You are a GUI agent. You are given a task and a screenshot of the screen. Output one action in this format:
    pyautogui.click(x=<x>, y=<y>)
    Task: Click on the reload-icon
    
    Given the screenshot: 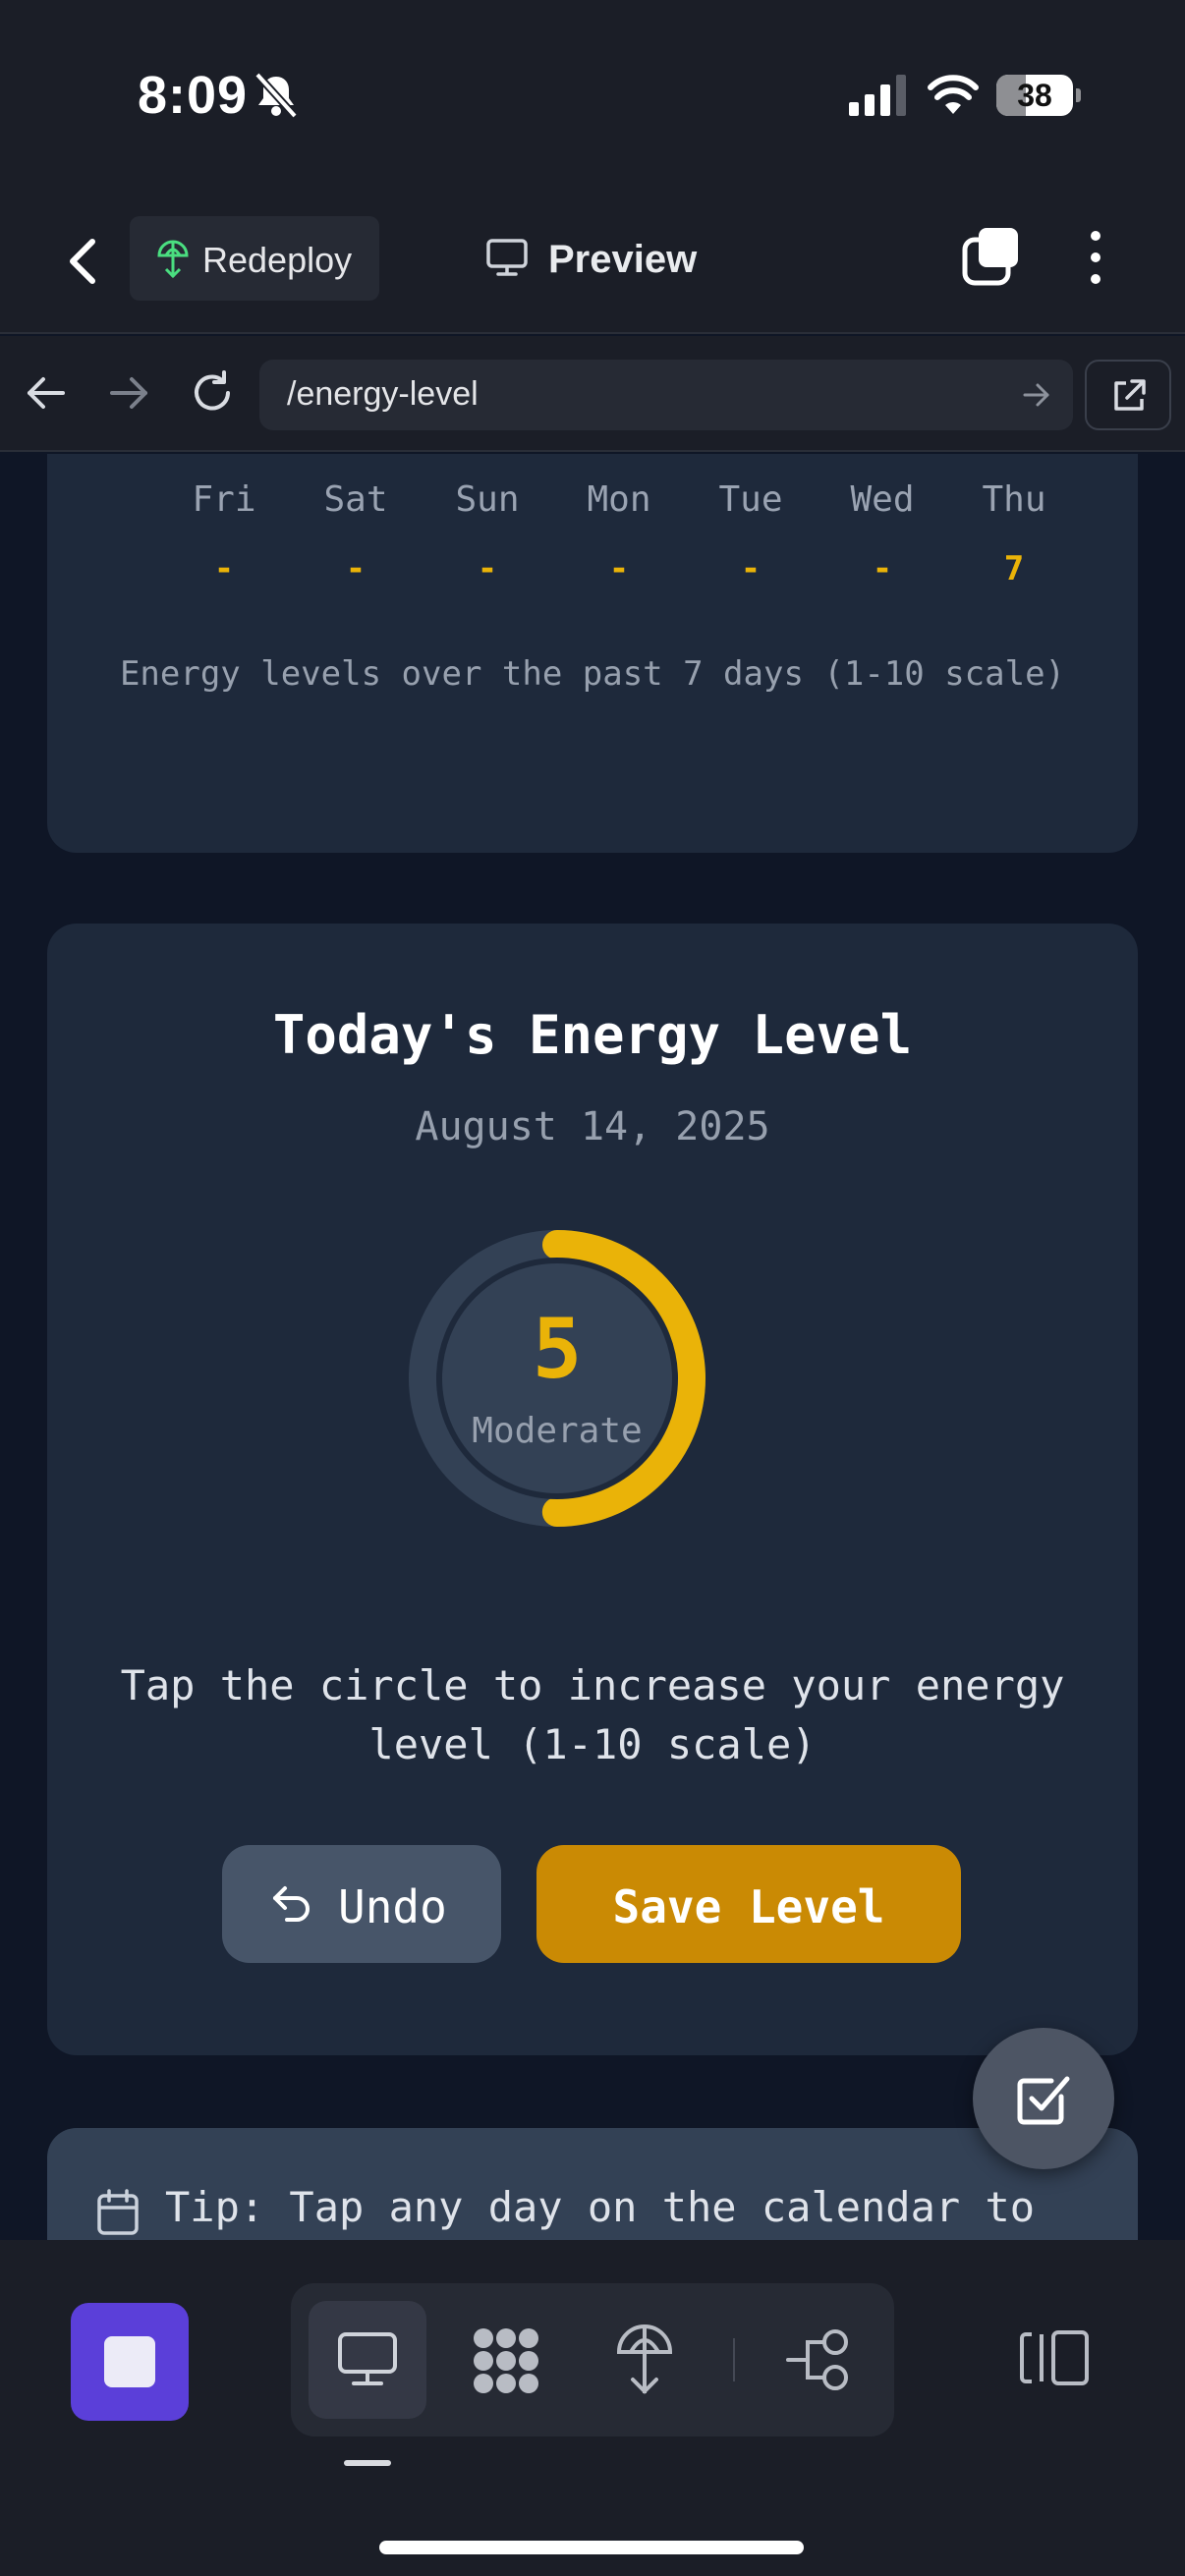 What is the action you would take?
    pyautogui.click(x=213, y=393)
    